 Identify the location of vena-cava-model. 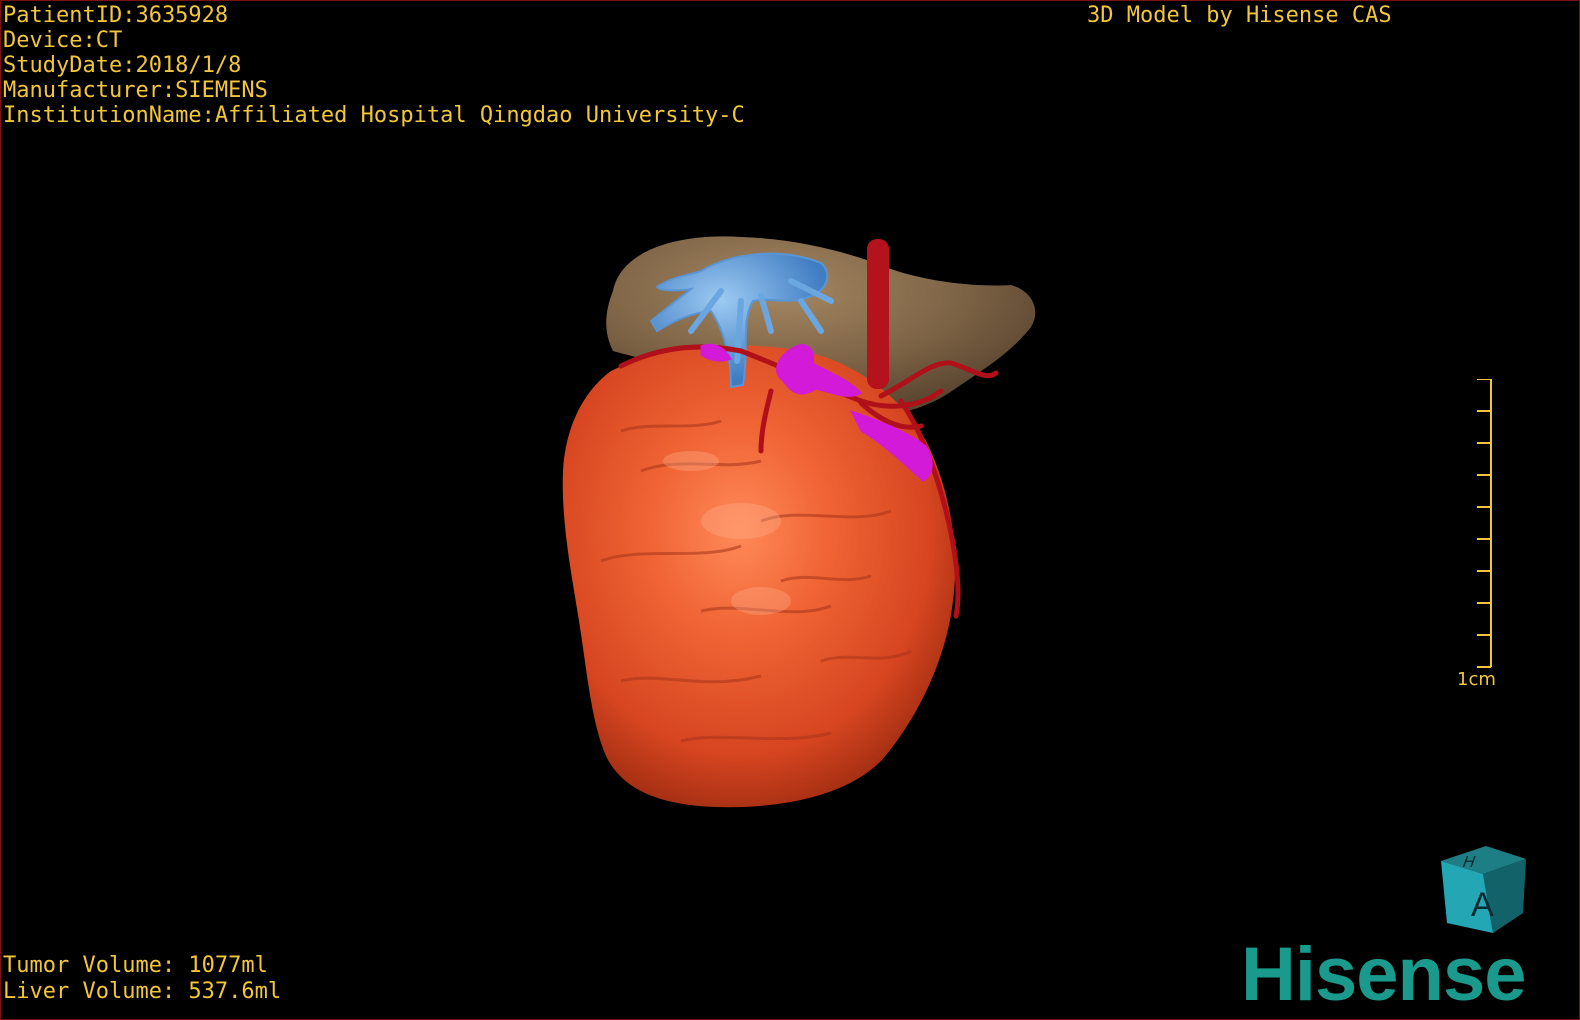
(878, 314).